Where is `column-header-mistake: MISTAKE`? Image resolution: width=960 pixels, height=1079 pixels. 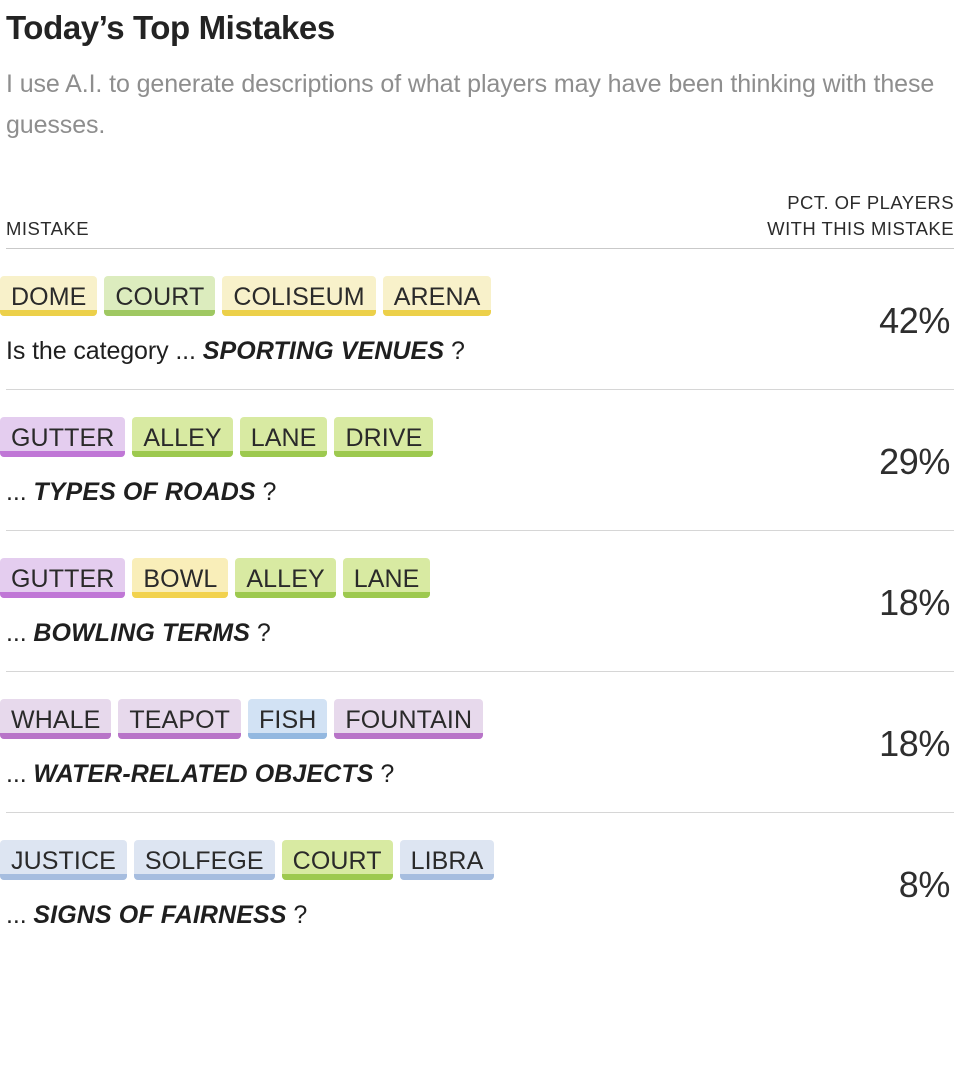
column-header-mistake: MISTAKE is located at coordinates (47, 228).